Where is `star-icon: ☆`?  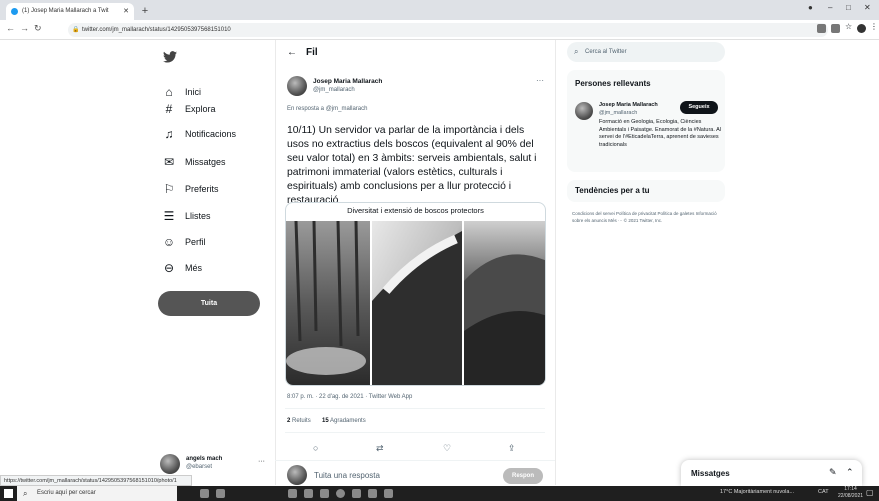
star-icon: ☆ is located at coordinates (849, 26).